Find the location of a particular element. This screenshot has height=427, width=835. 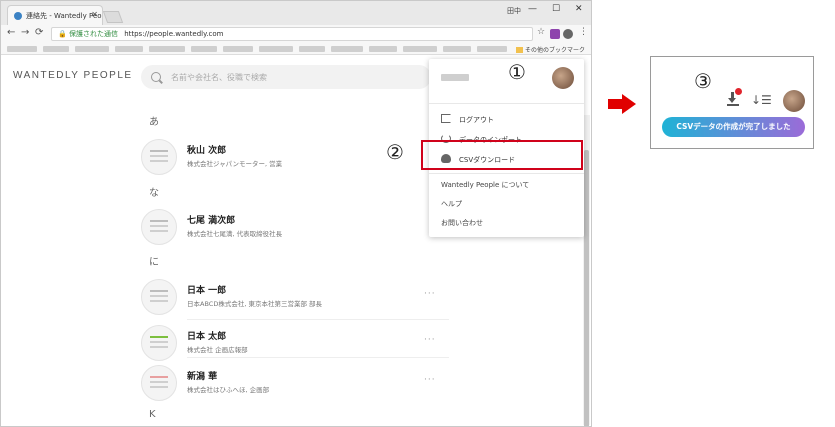

contact-company: 株式会社ジャパンモーター, 営業 is located at coordinates (235, 164).